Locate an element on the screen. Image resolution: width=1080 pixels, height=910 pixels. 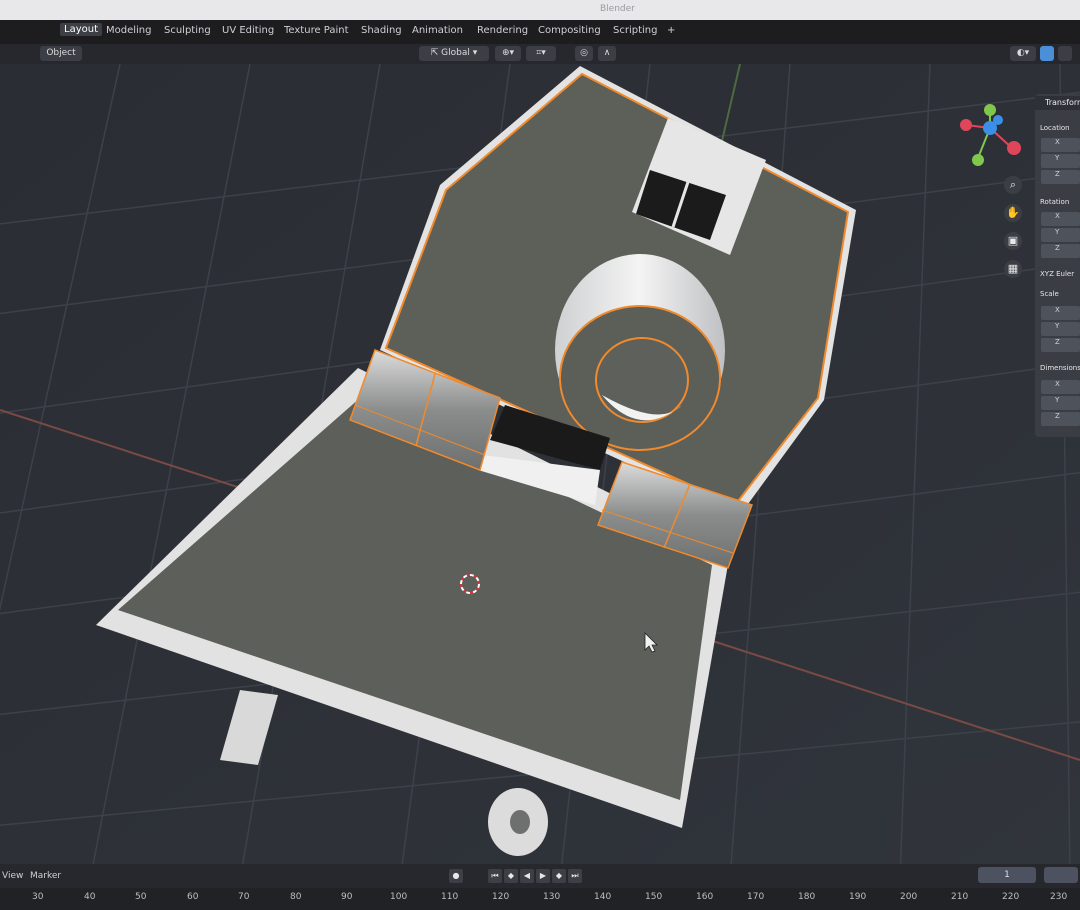
end-frame-field is located at coordinates (1061, 875).